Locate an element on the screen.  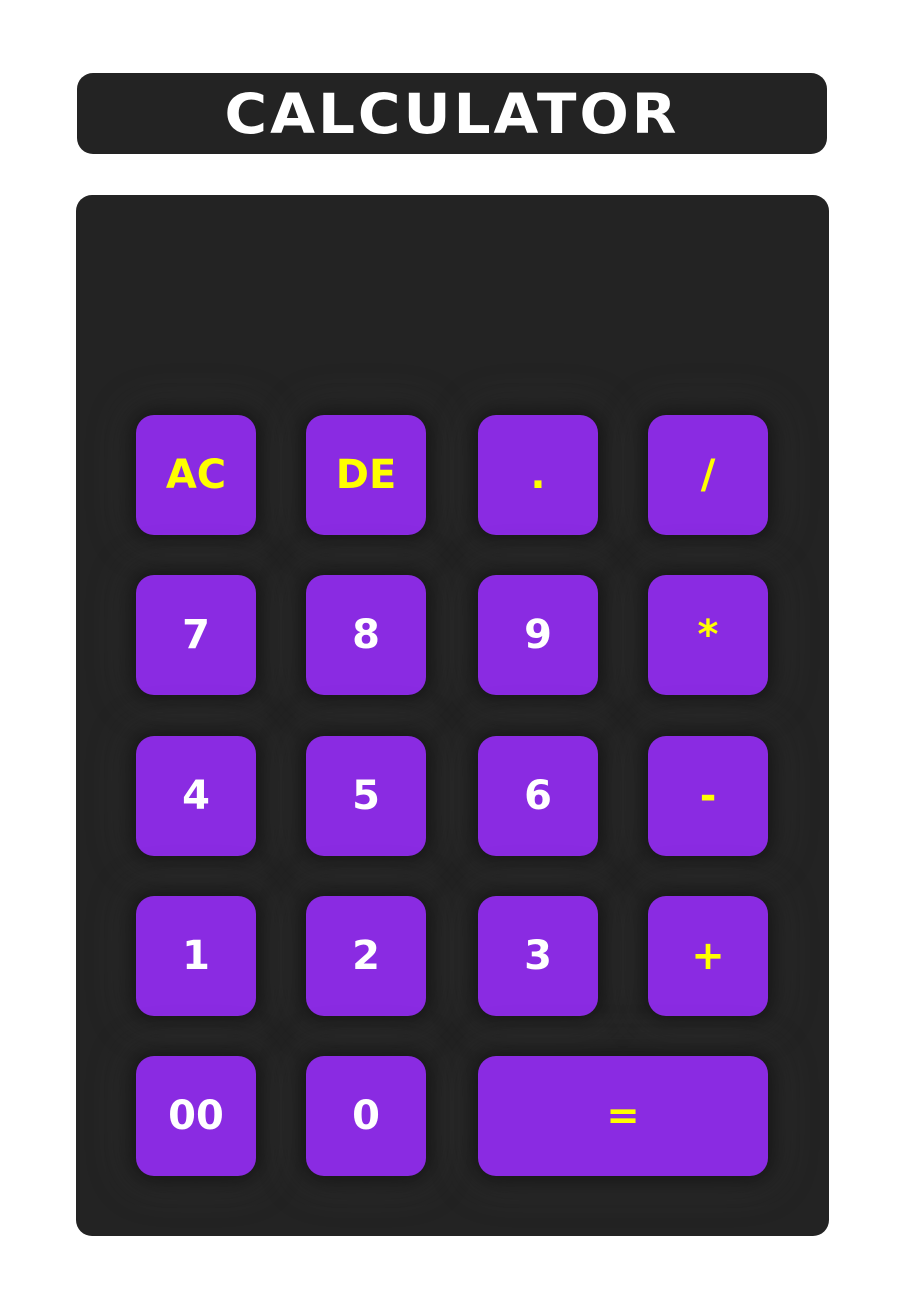
minus-label: - is located at coordinates (708, 796).